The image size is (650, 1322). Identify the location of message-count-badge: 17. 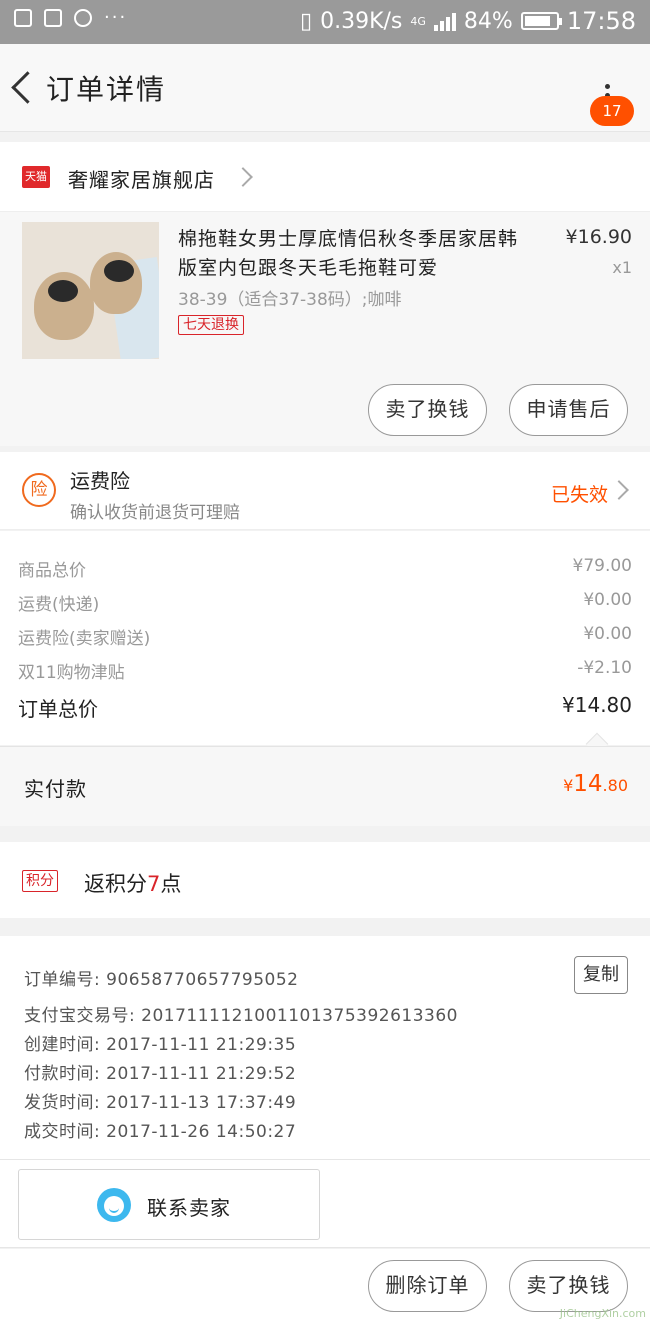
(612, 111).